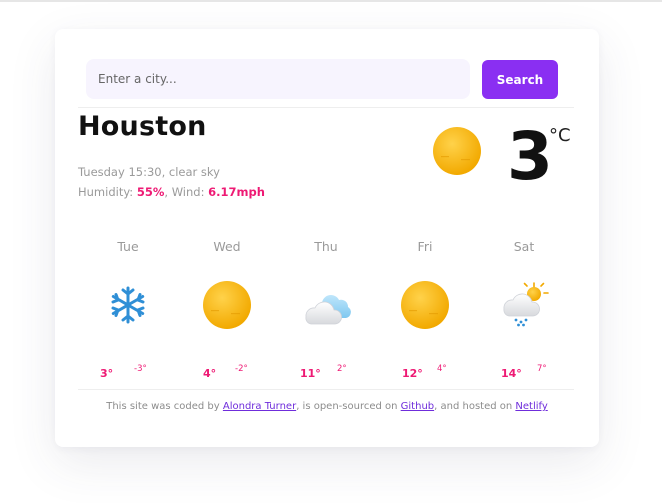  I want to click on forecast-day: Wed 4° -2°, so click(227, 310).